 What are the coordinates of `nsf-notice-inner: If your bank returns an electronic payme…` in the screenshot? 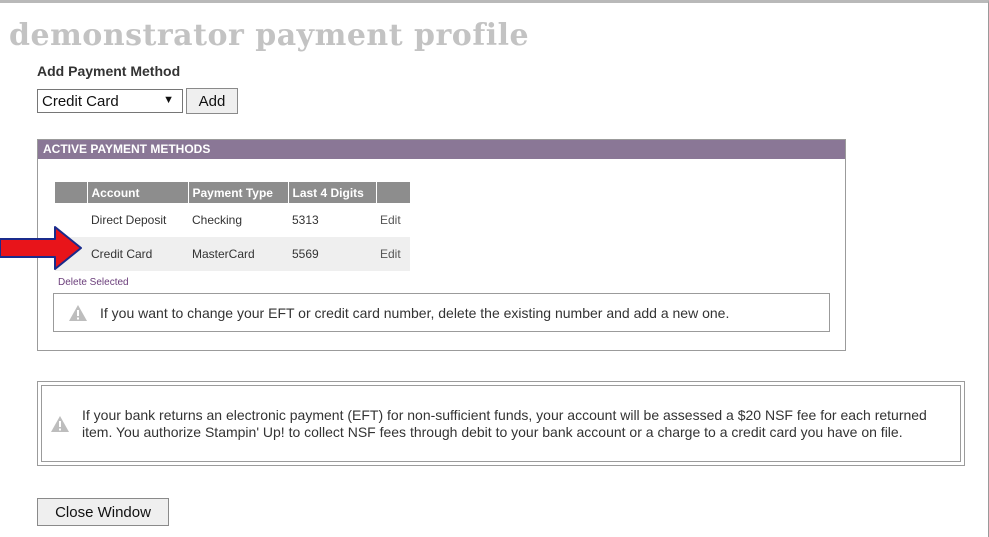 It's located at (501, 423).